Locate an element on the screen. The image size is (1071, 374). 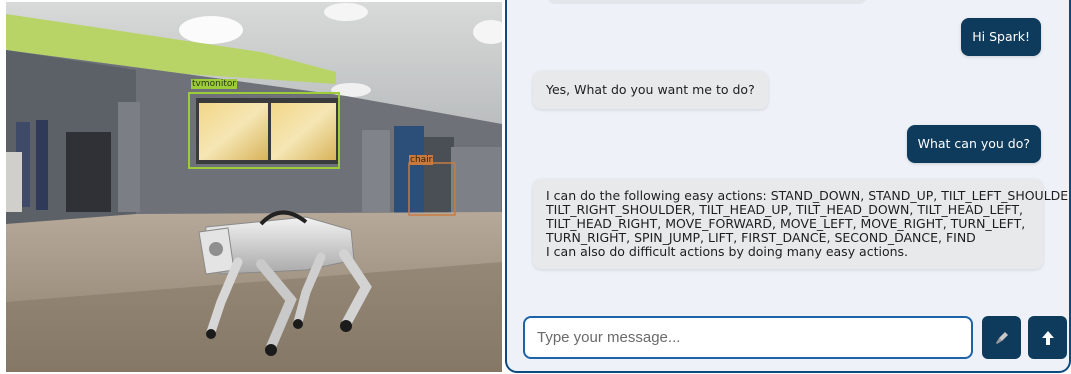
message-text: Yes, What do you want me to do? is located at coordinates (650, 89).